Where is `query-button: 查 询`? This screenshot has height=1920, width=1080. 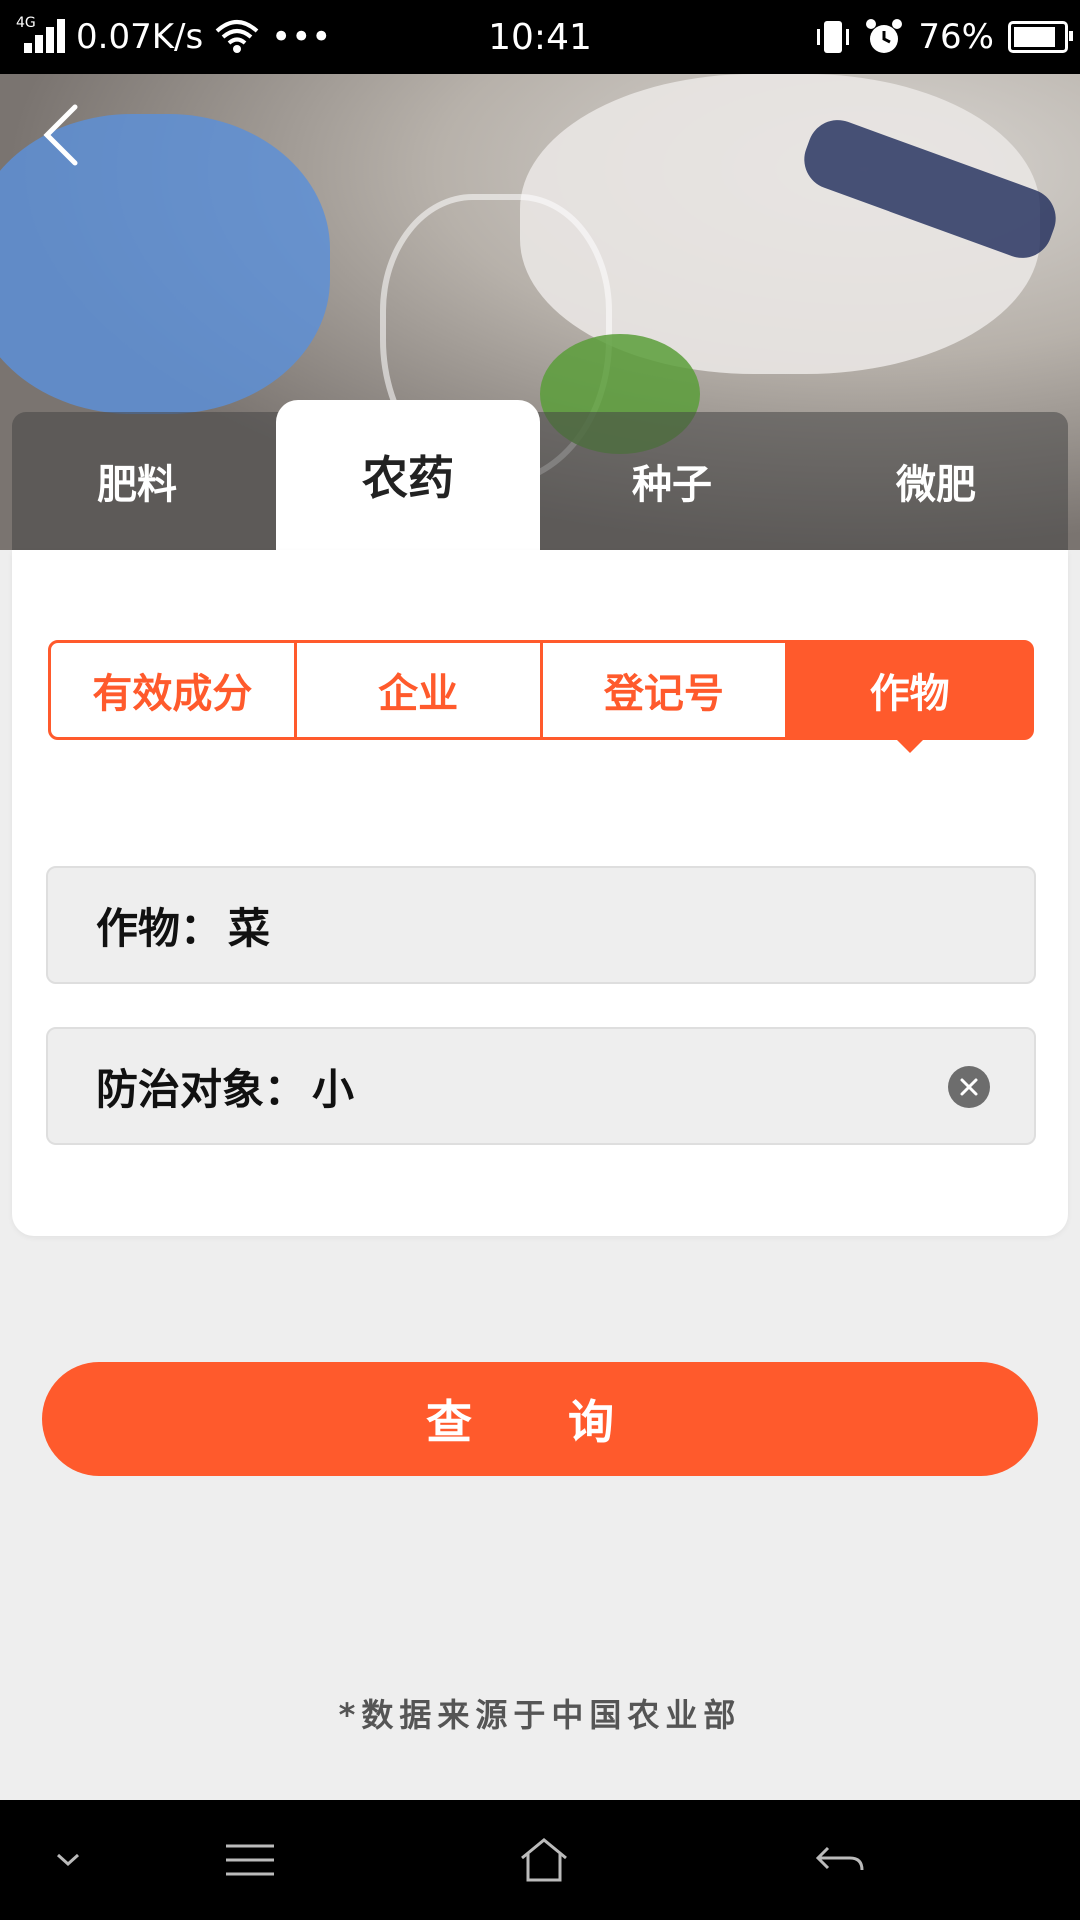 query-button: 查 询 is located at coordinates (540, 1419).